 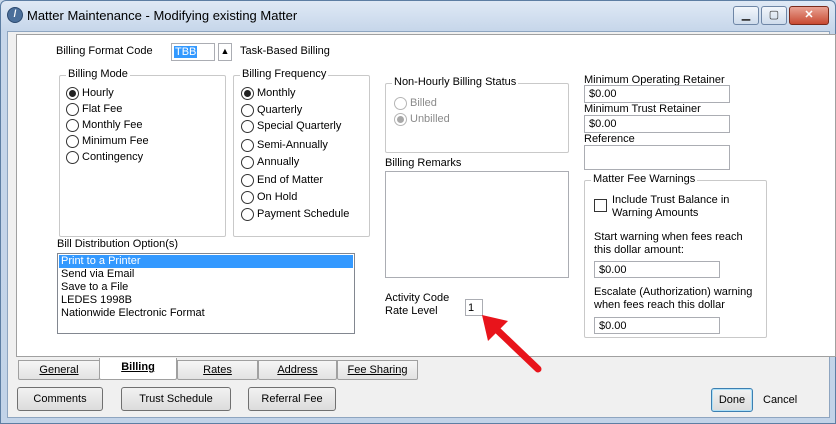 What do you see at coordinates (225, 52) in the screenshot?
I see `billing-format-lookup-button: ▲` at bounding box center [225, 52].